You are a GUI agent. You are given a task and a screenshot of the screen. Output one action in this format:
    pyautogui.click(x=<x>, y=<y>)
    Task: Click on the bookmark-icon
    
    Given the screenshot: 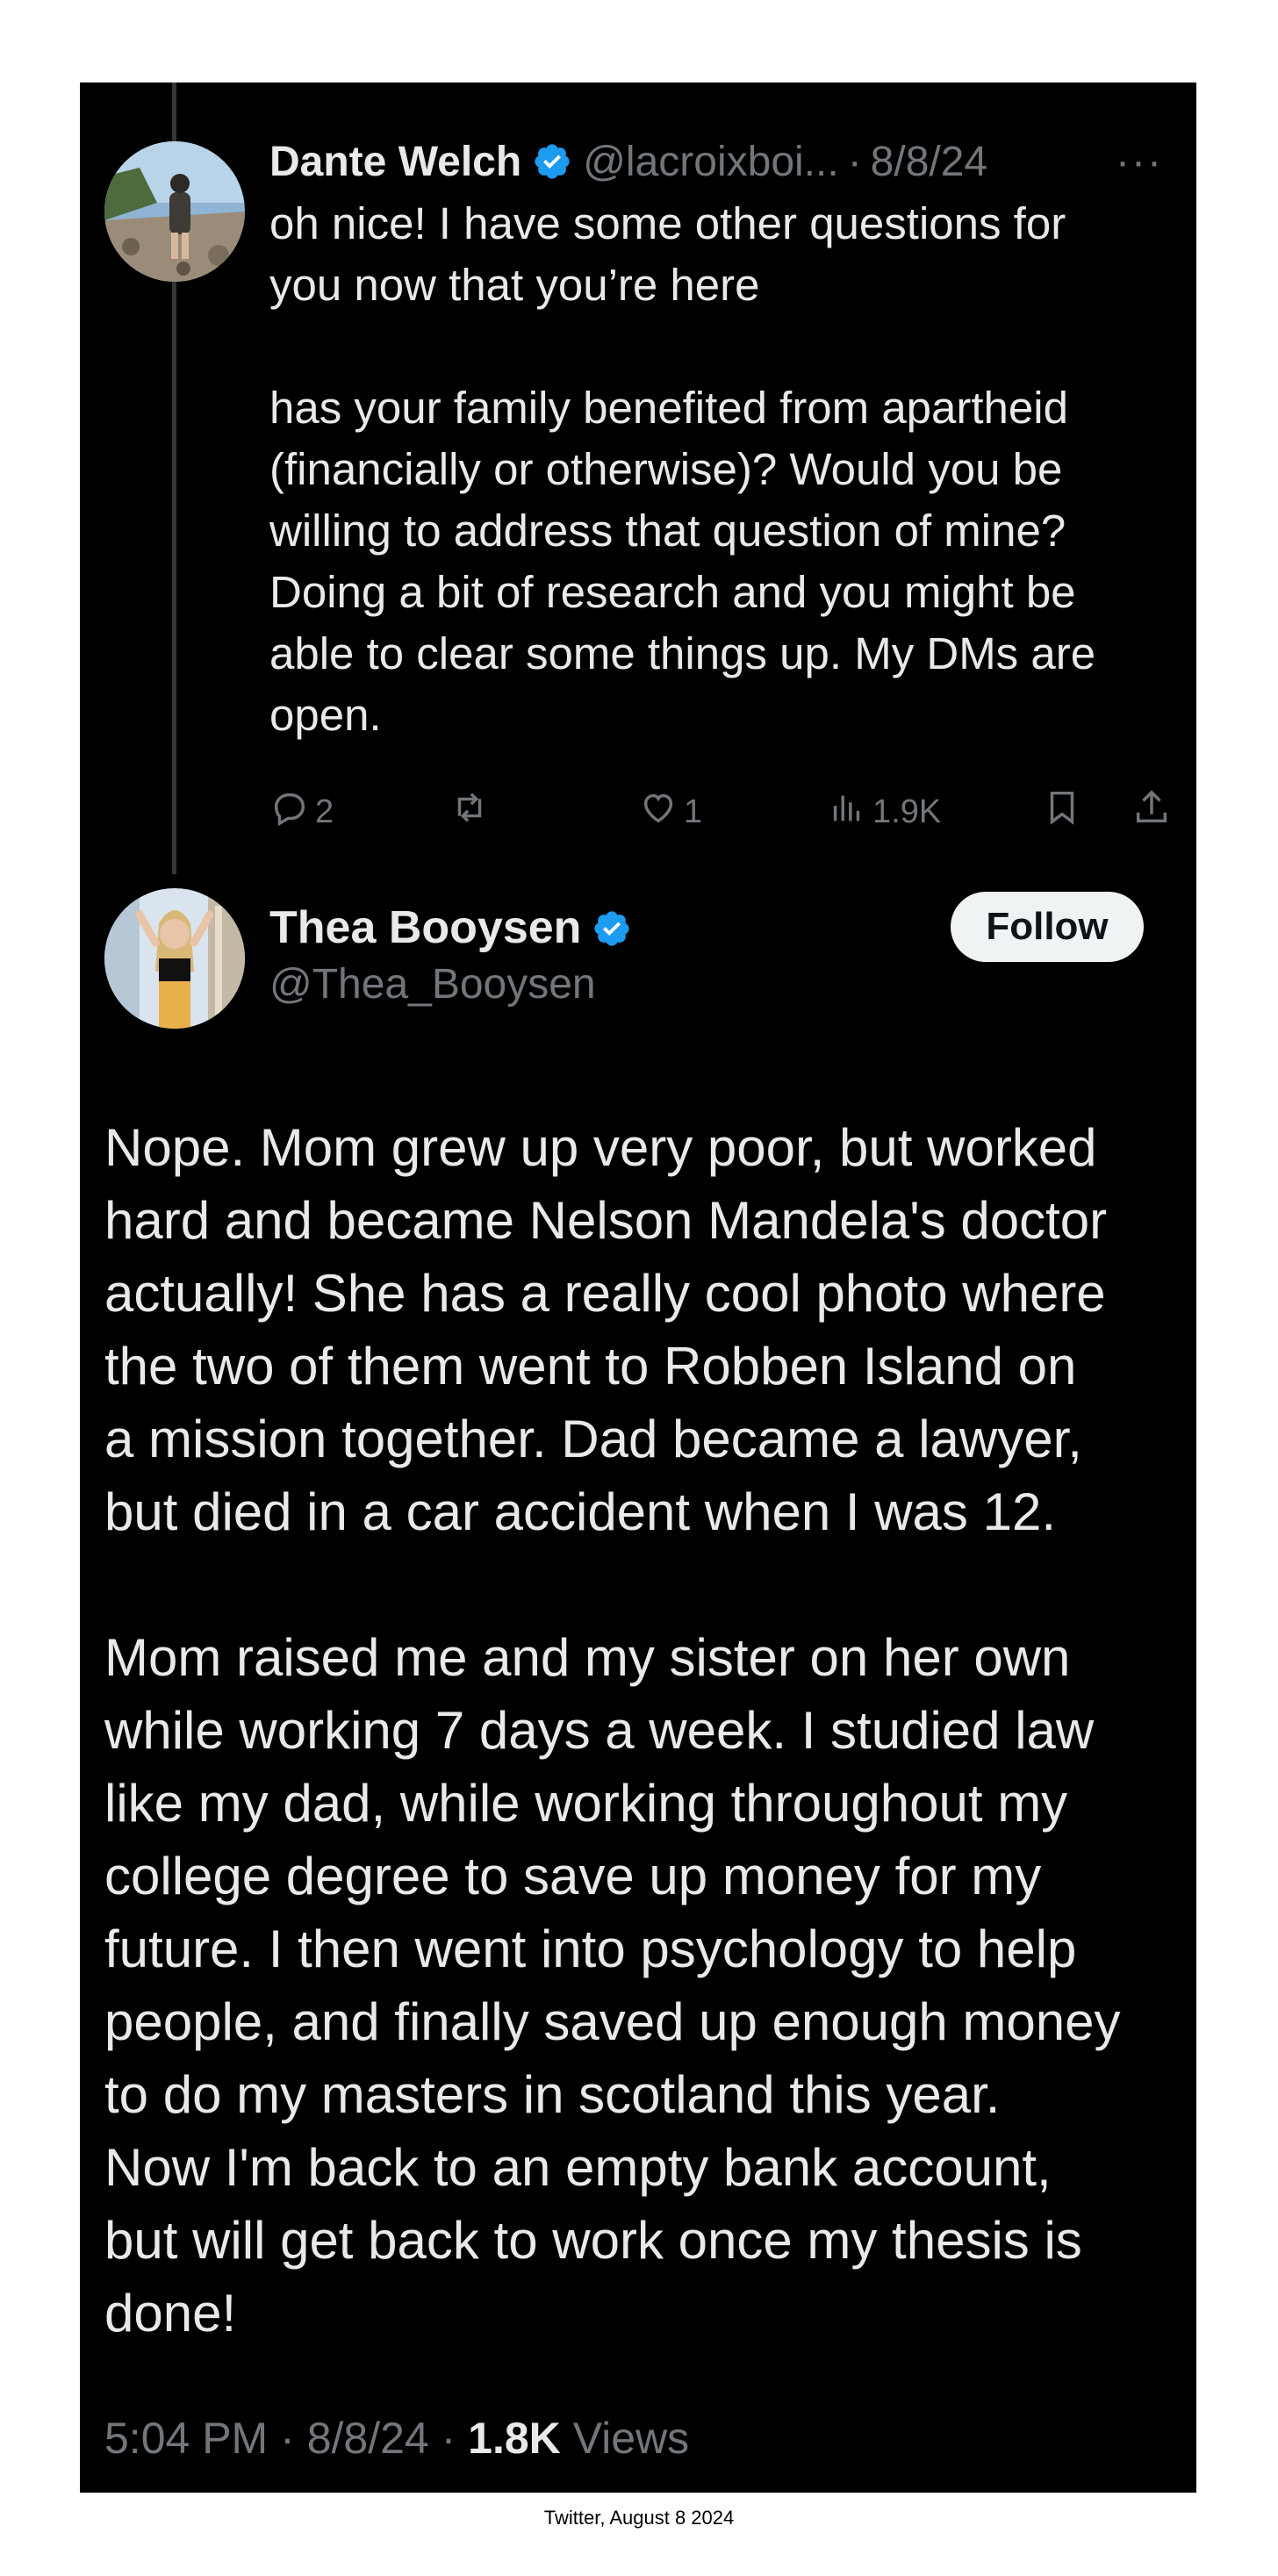 What is the action you would take?
    pyautogui.click(x=1062, y=811)
    